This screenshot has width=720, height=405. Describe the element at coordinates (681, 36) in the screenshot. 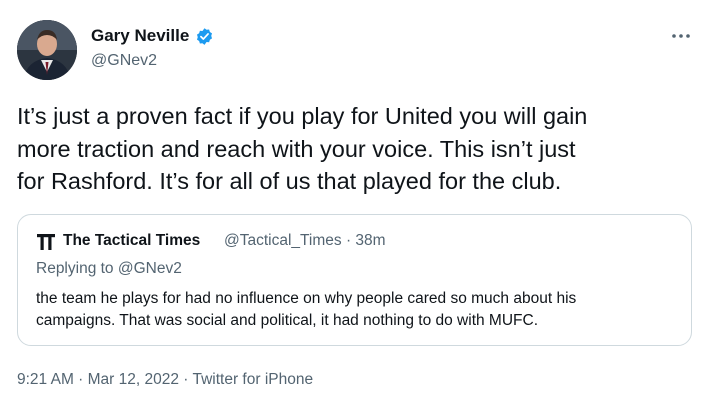

I see `more-options-icon` at that location.